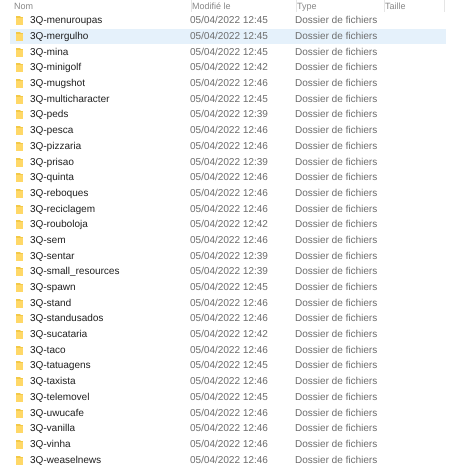  What do you see at coordinates (228, 303) in the screenshot?
I see `folder-row: 3Q-stand 05/04/2022 12:46 Dossier de fichiers` at bounding box center [228, 303].